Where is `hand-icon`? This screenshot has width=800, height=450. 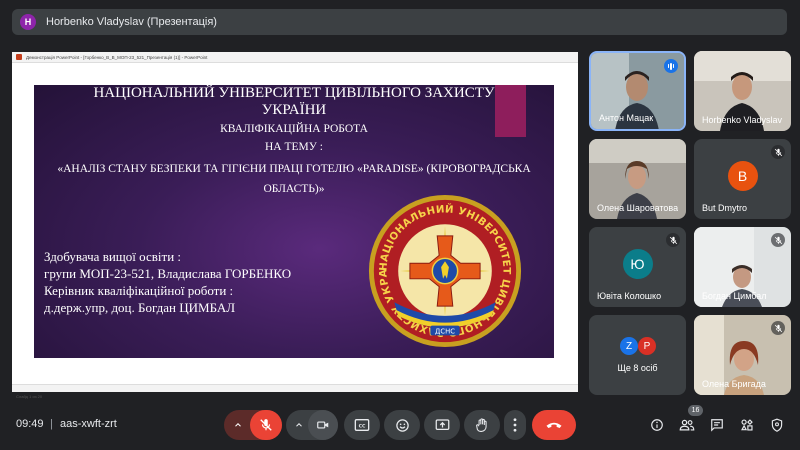 hand-icon is located at coordinates (481, 425).